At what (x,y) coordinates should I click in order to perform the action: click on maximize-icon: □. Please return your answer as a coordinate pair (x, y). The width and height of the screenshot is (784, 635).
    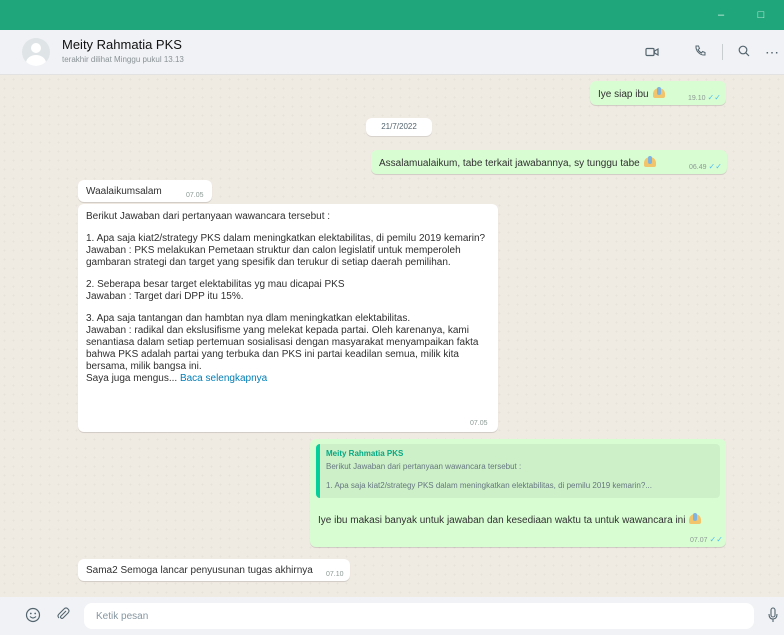
    Looking at the image, I should click on (761, 15).